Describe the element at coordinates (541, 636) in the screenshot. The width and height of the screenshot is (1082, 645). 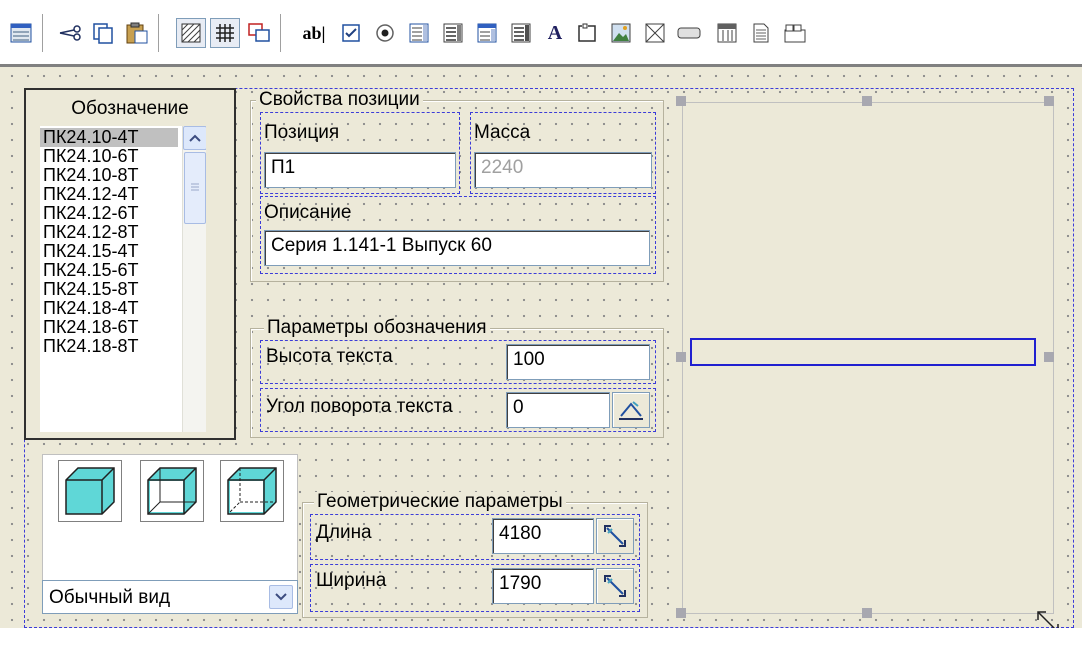
I see `designer-bottom-edge` at that location.